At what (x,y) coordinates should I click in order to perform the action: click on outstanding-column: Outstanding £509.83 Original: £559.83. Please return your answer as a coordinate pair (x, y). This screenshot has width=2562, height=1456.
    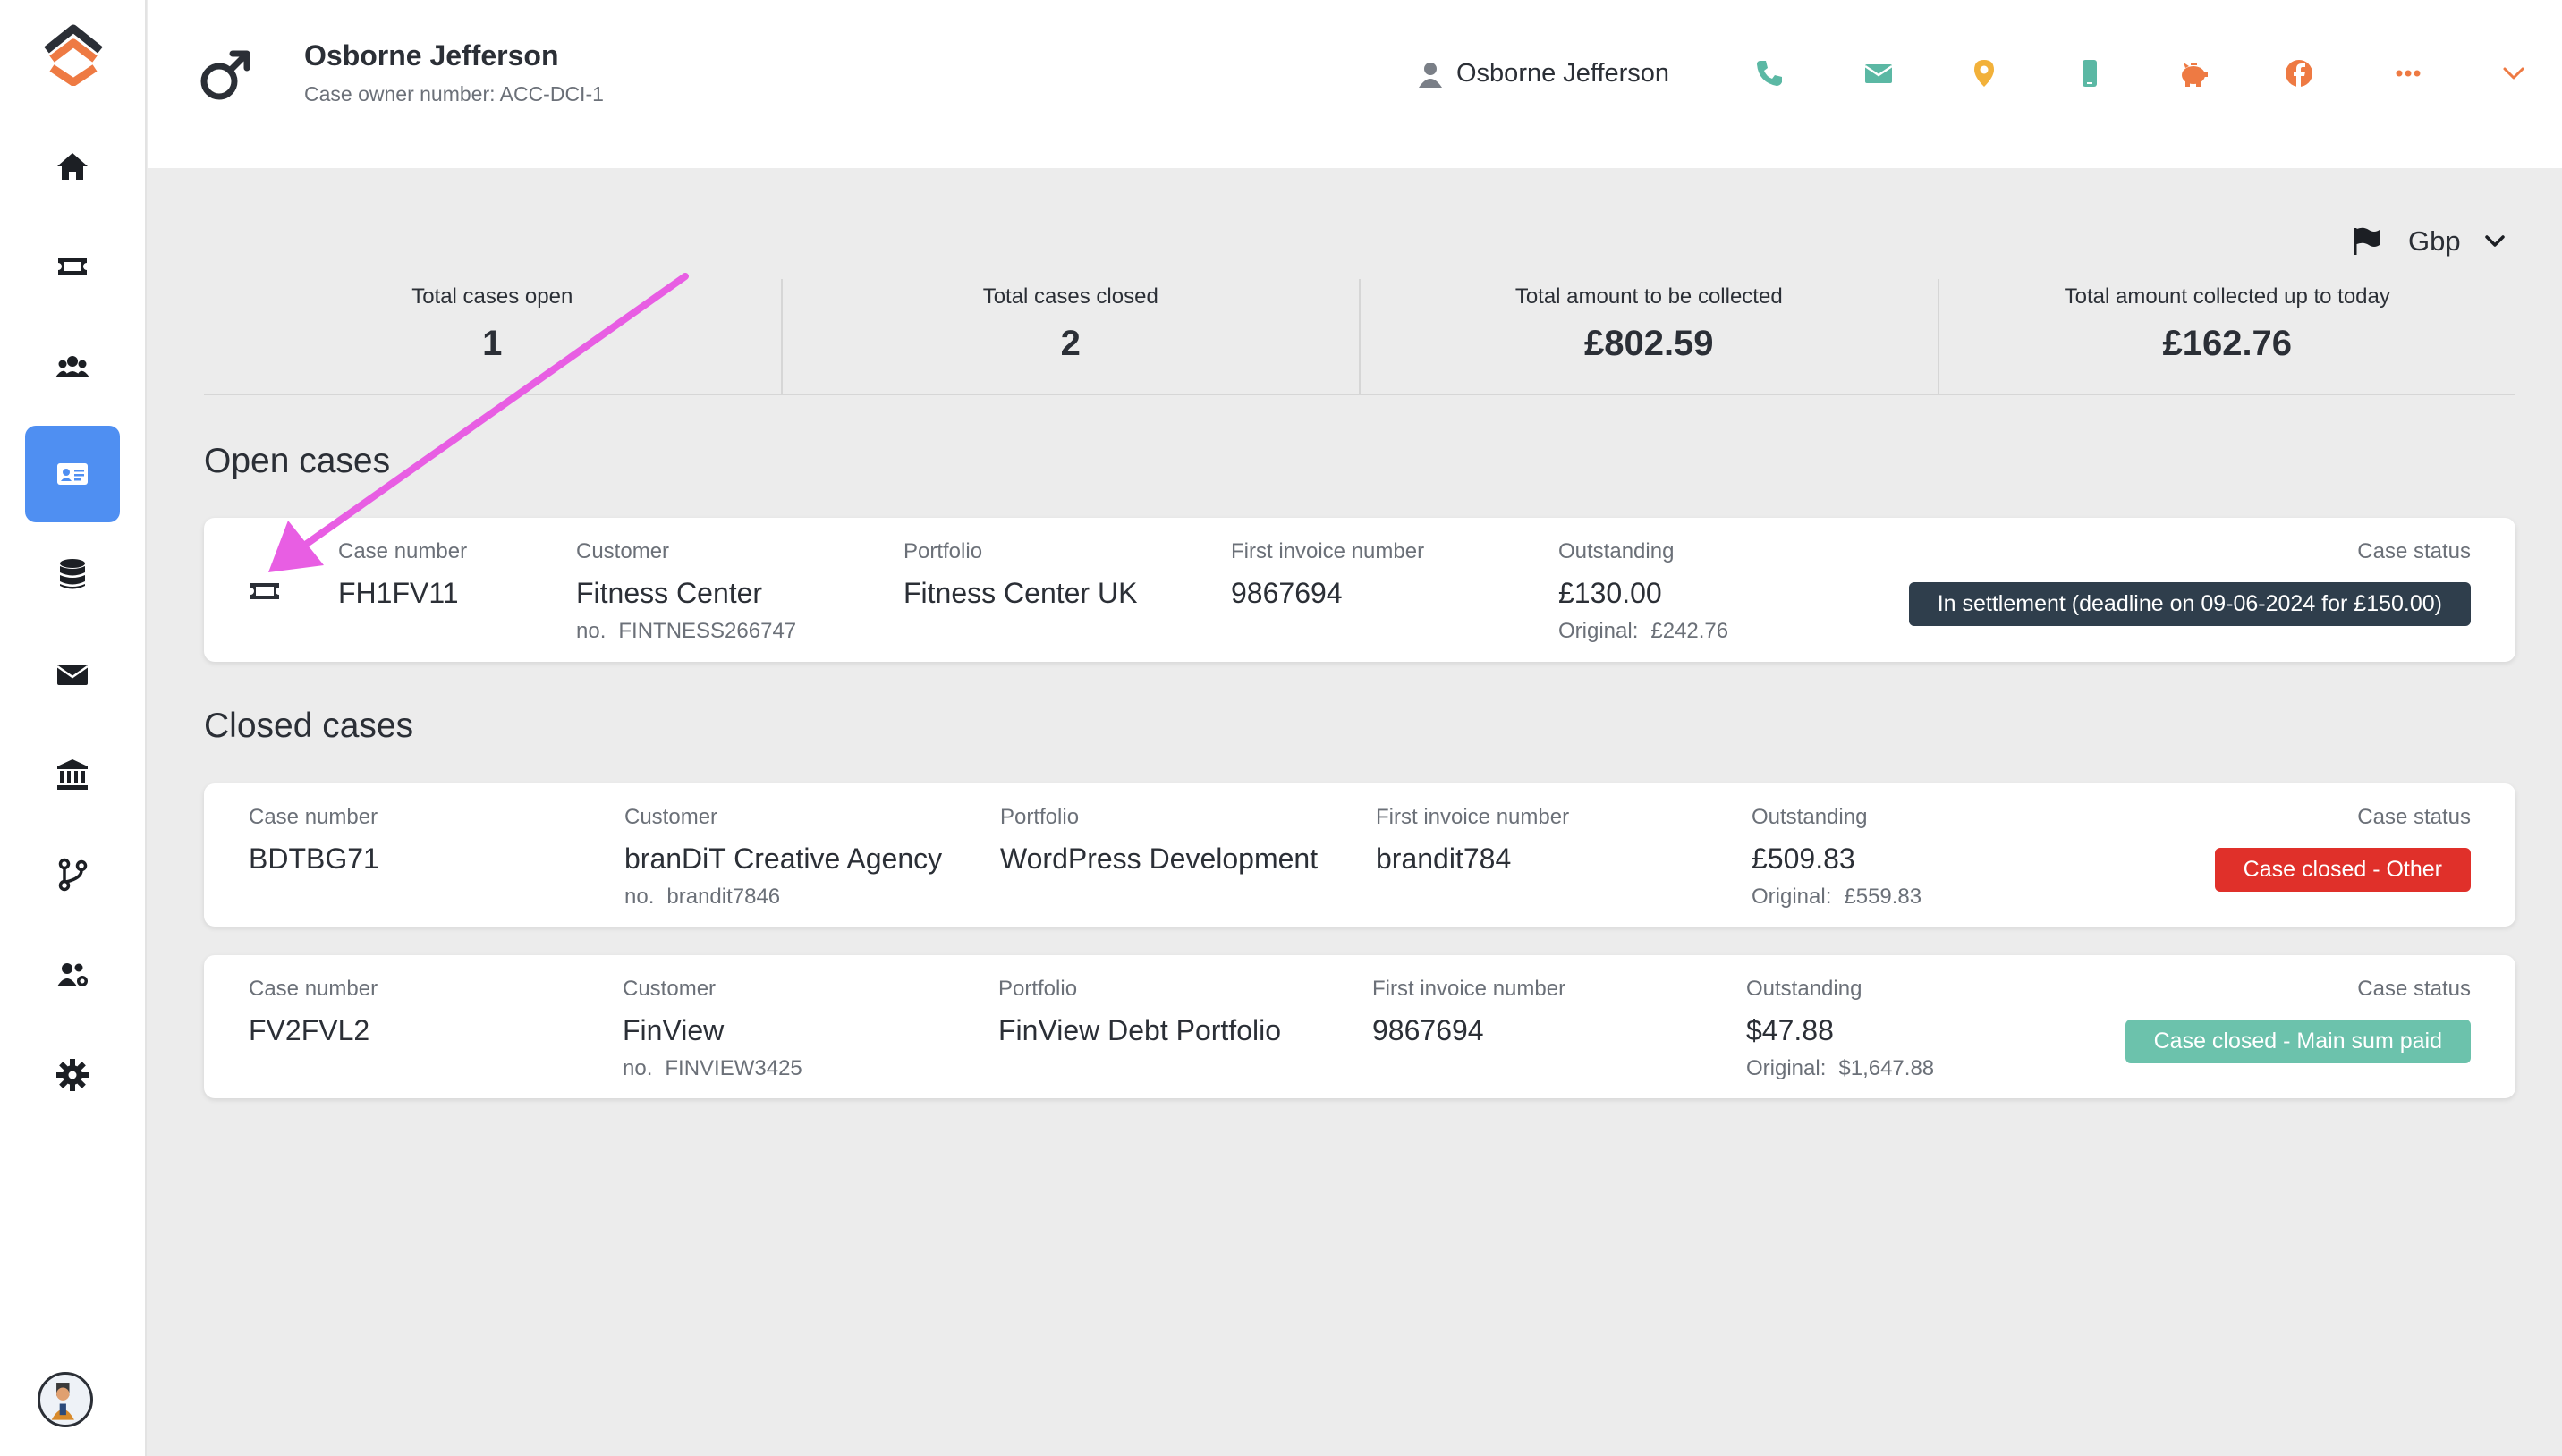
    Looking at the image, I should click on (1837, 857).